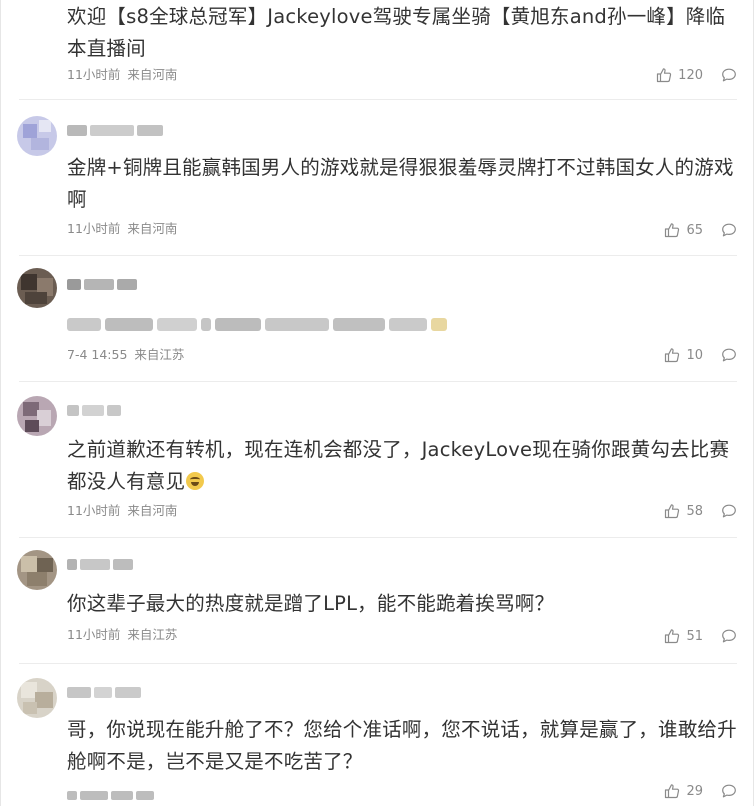 This screenshot has height=806, width=754. I want to click on comment-actions: 58, so click(700, 511).